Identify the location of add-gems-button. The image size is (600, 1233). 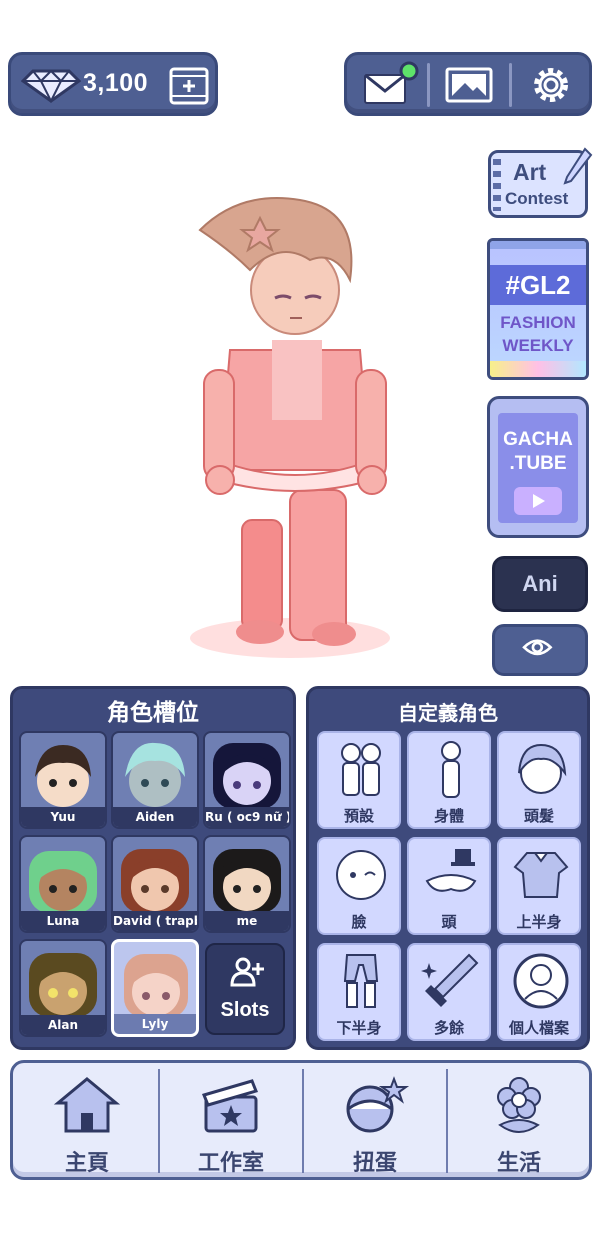
(189, 86).